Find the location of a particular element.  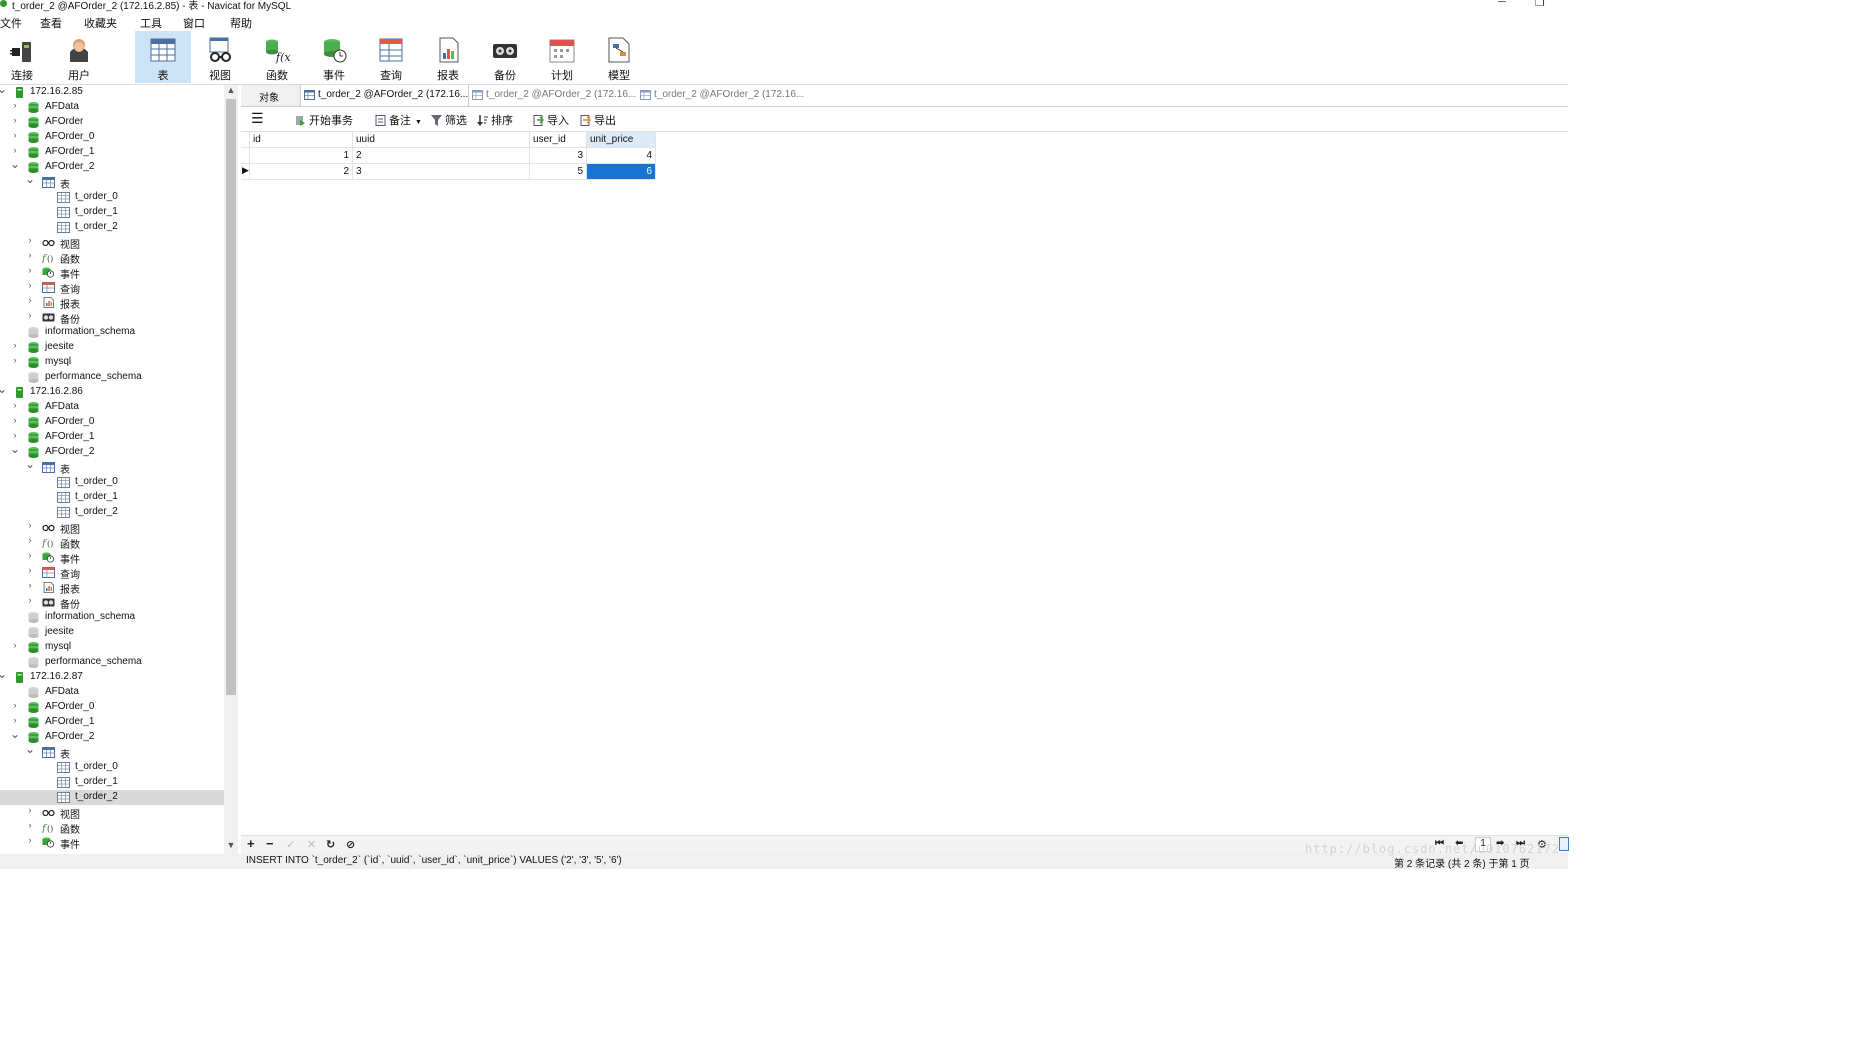

apply-changes-button: ✓ is located at coordinates (290, 844).